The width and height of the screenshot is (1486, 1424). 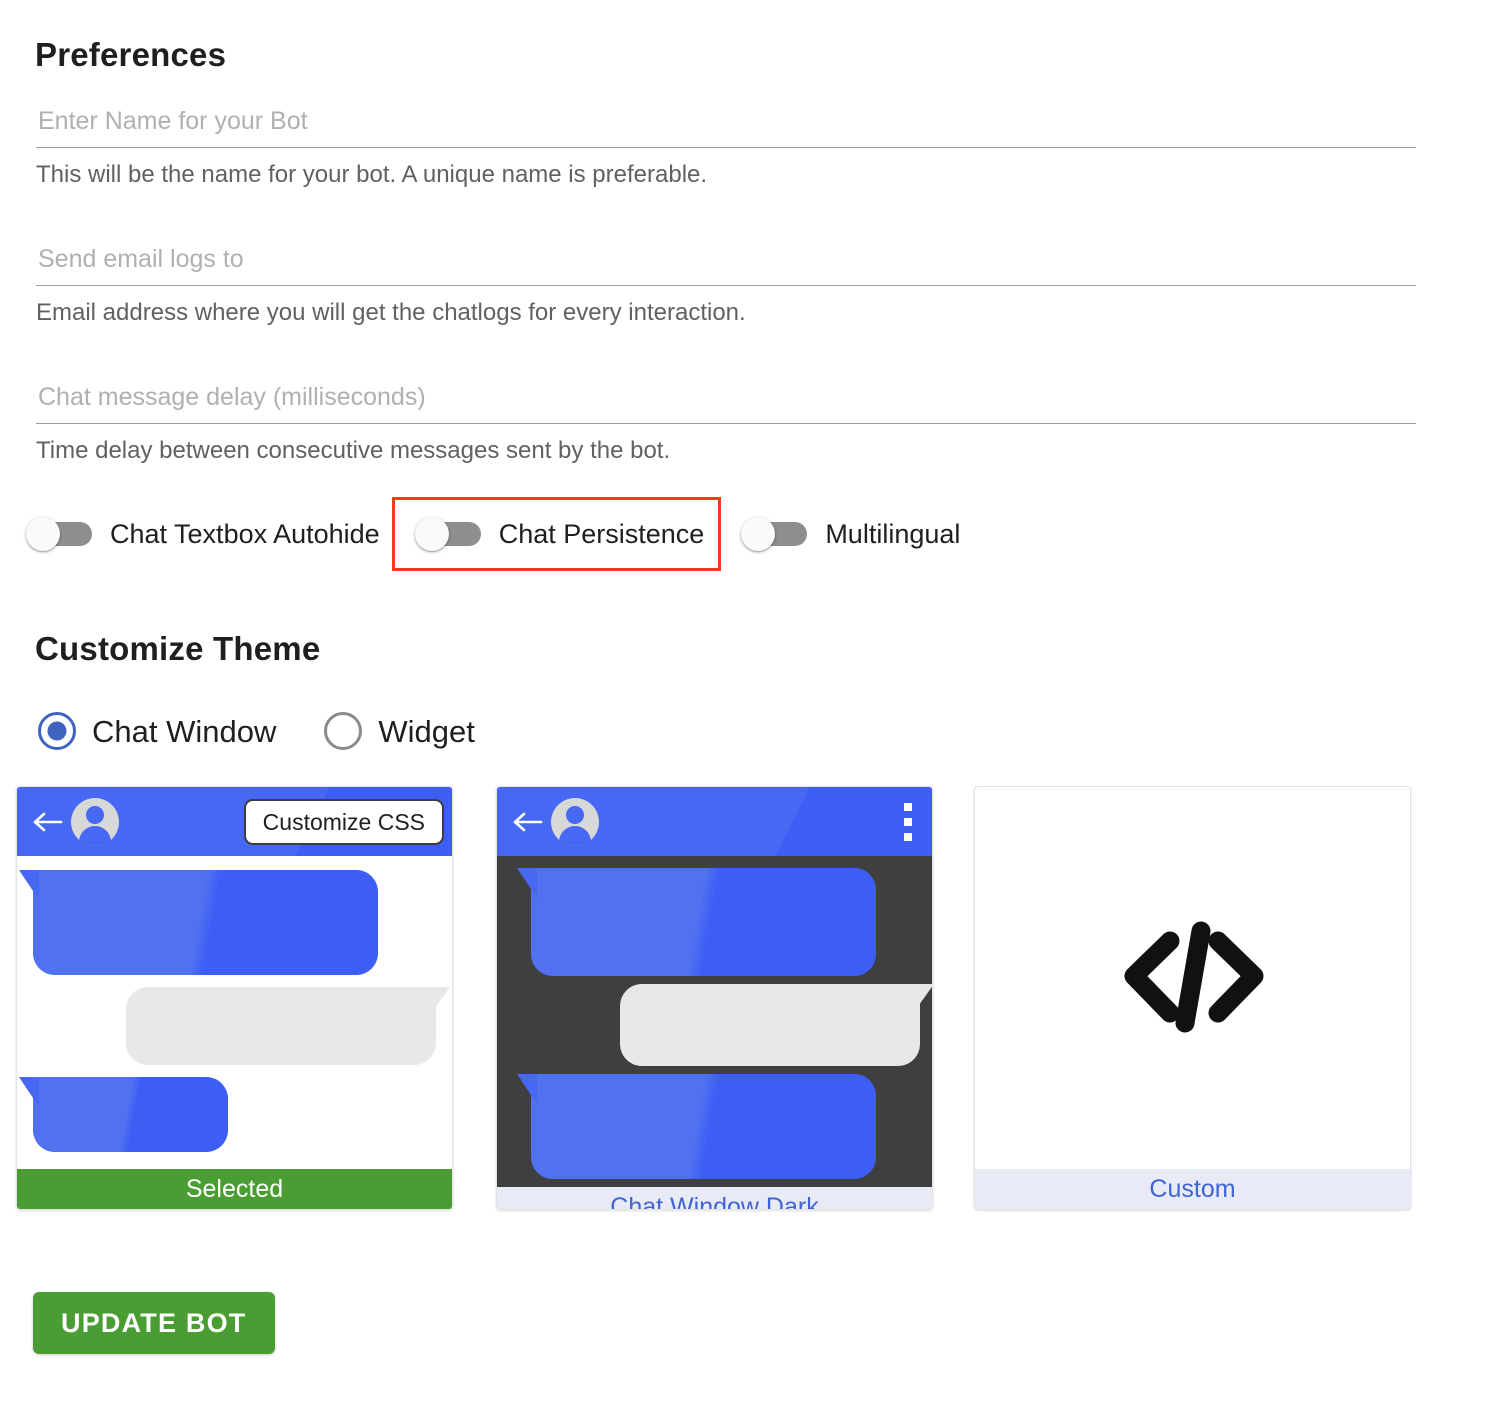 I want to click on update-bot-button: UPDATE BOT, so click(x=154, y=1323).